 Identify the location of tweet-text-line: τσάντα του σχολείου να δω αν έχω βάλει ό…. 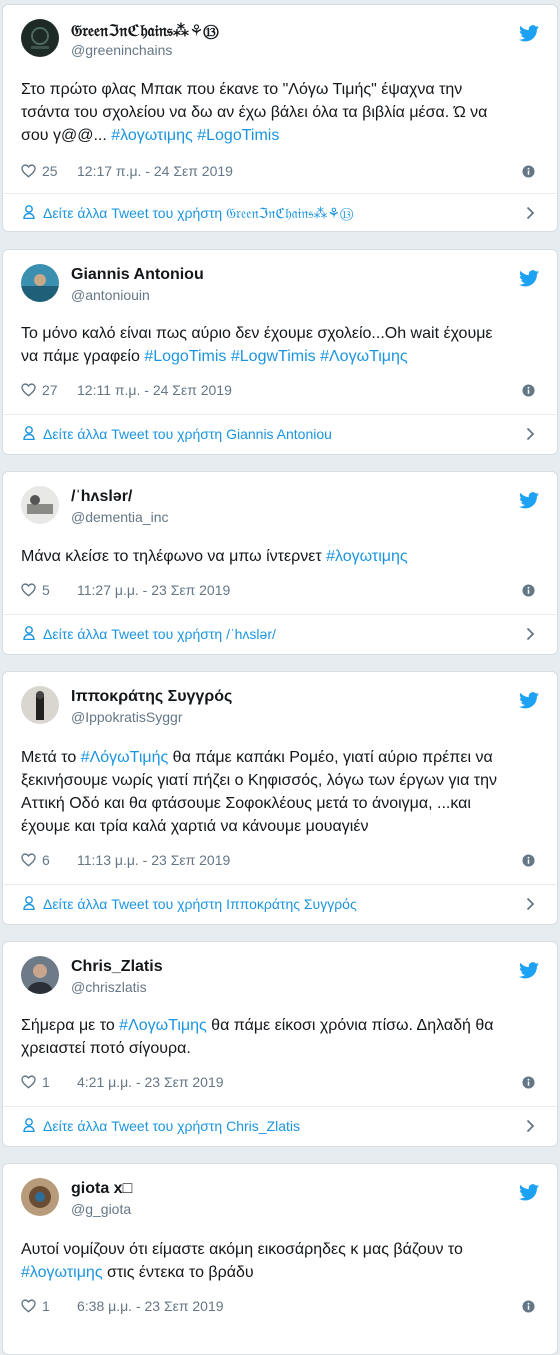
(280, 112).